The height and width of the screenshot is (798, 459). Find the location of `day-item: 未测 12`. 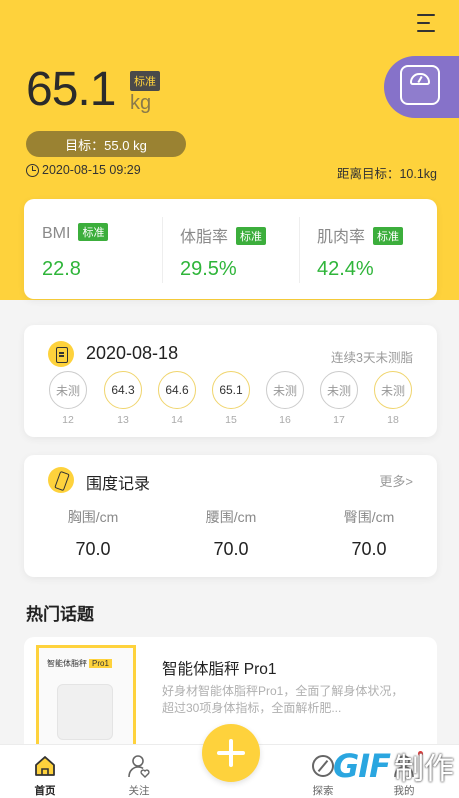

day-item: 未测 12 is located at coordinates (68, 398).